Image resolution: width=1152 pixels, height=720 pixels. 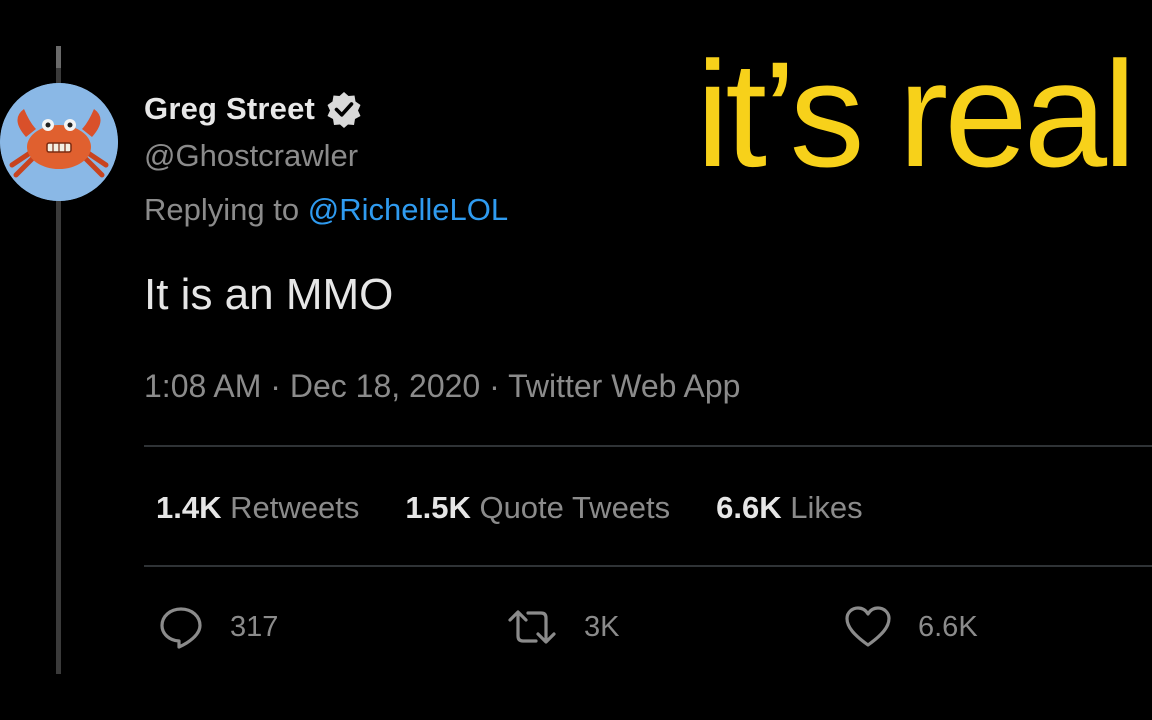 What do you see at coordinates (948, 626) in the screenshot?
I see `like-count: 6.6K` at bounding box center [948, 626].